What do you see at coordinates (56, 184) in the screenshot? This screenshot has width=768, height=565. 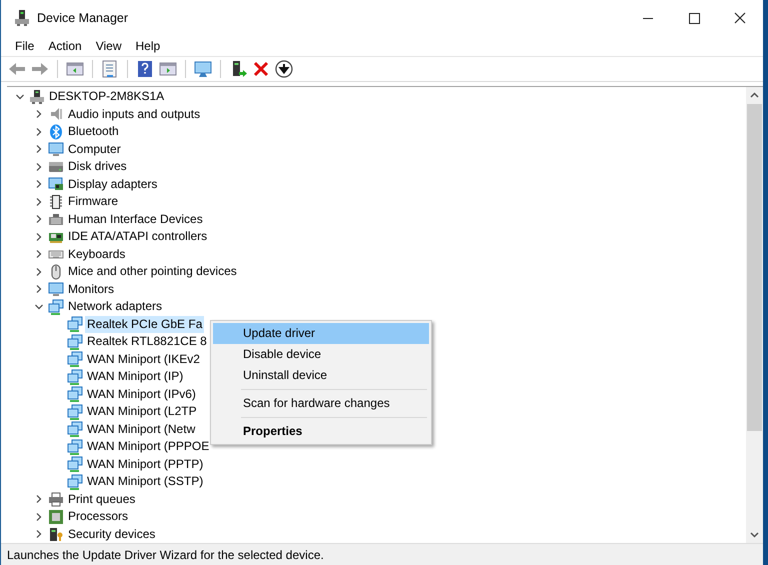 I see `display-adapter-icon` at bounding box center [56, 184].